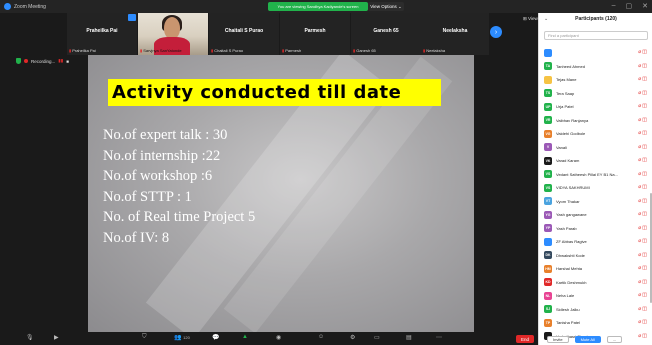 The width and height of the screenshot is (652, 345). I want to click on share-screen-icon: ▲, so click(245, 337).